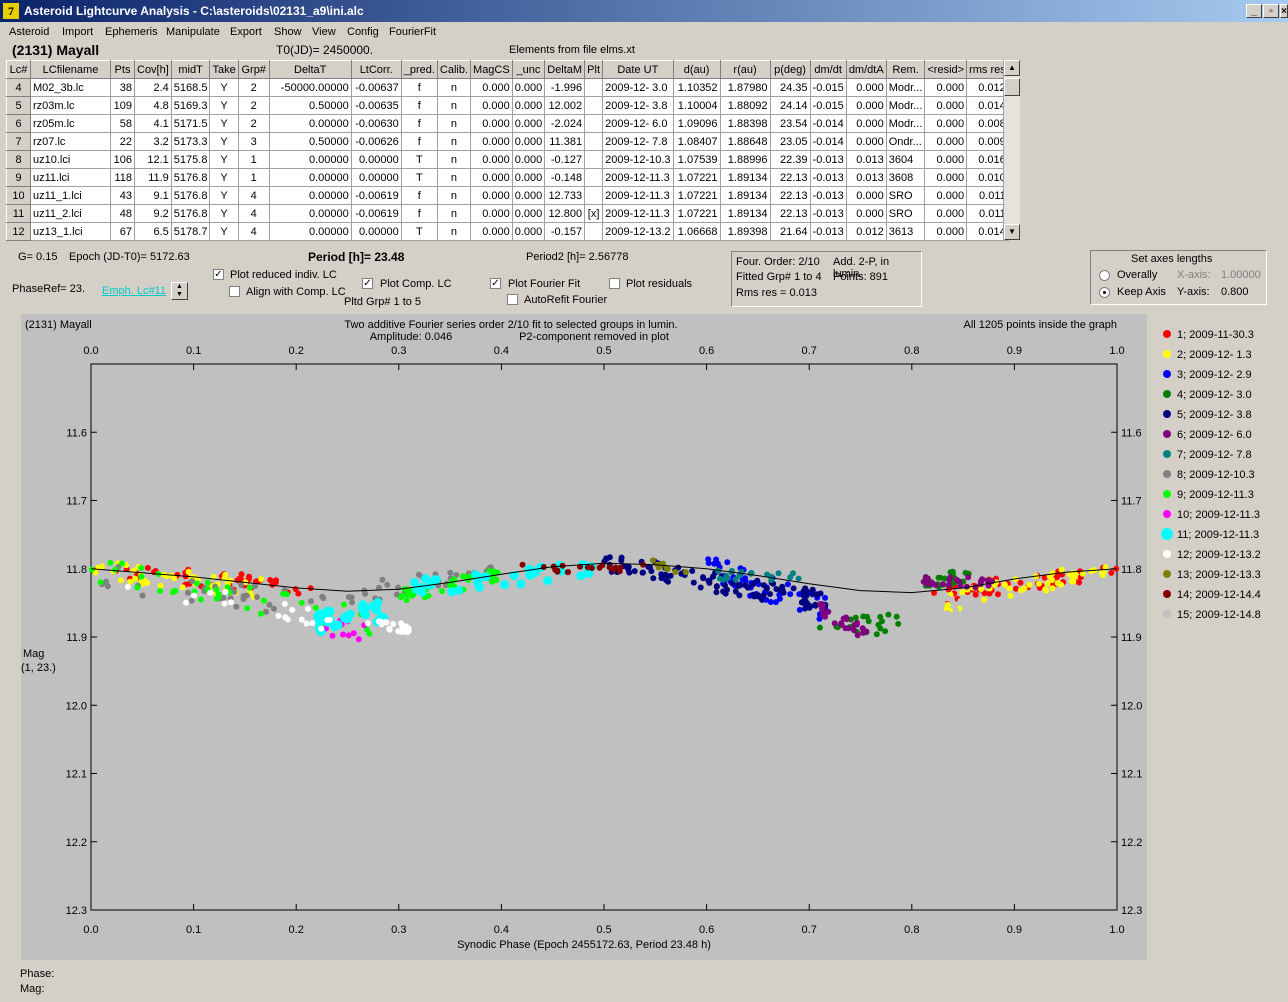 Image resolution: width=1288 pixels, height=1002 pixels. I want to click on table-cell: uz11.lci, so click(70, 177).